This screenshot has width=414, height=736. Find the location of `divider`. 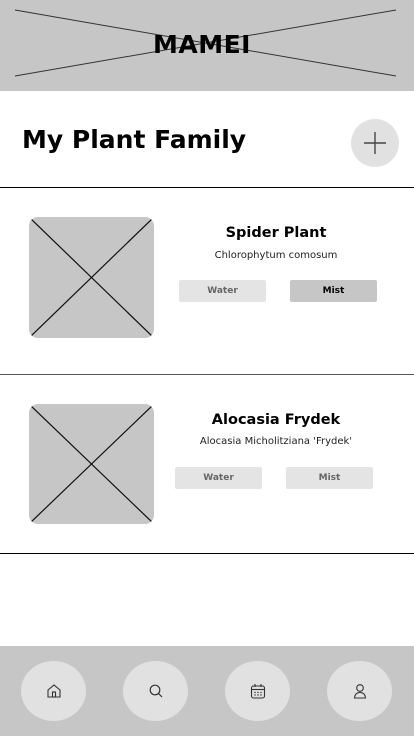

divider is located at coordinates (207, 553).